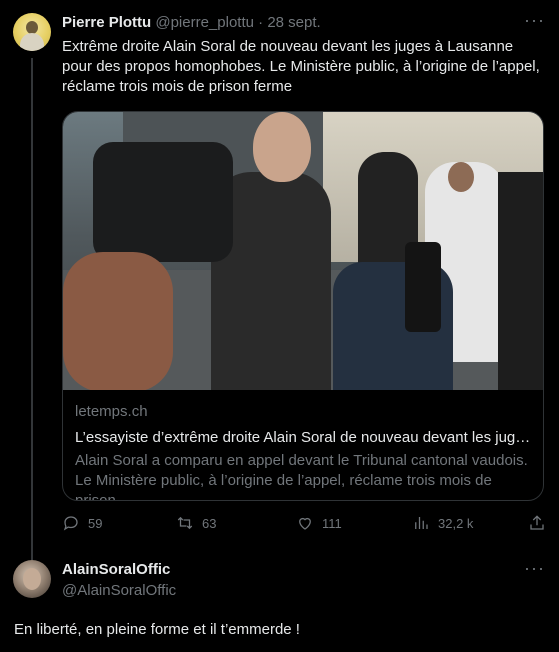 The width and height of the screenshot is (559, 652). I want to click on like-button: 111, so click(319, 523).